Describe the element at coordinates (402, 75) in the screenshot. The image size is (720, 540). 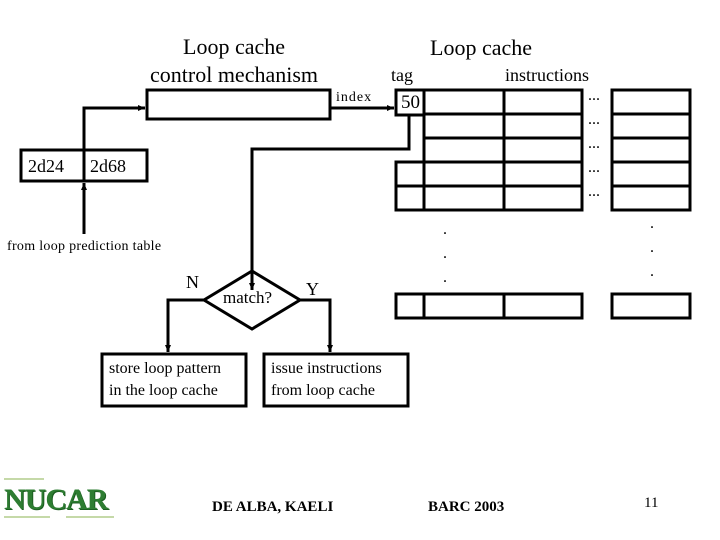
I see `tag-header: tag` at that location.